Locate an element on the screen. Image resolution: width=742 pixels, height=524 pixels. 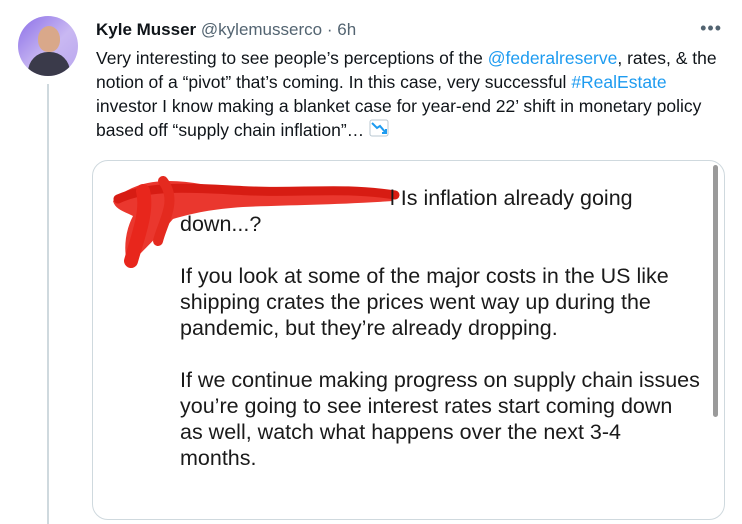
tweet-header: Kyle Musser @kylemusserco · 6h is located at coordinates (226, 30).